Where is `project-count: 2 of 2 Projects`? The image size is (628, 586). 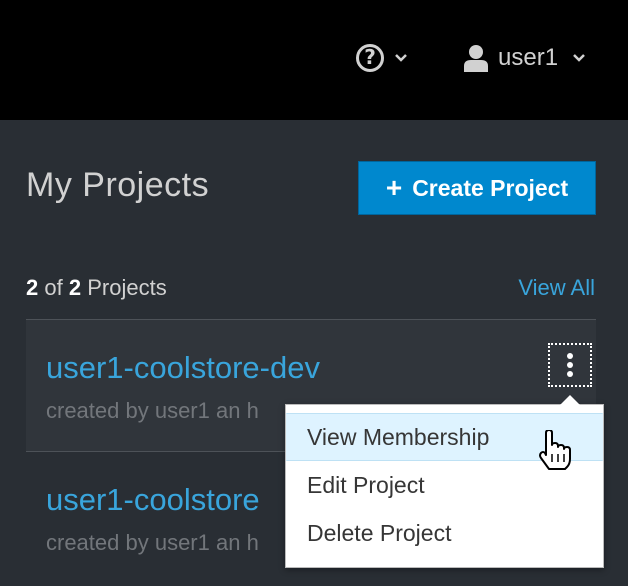 project-count: 2 of 2 Projects is located at coordinates (96, 288).